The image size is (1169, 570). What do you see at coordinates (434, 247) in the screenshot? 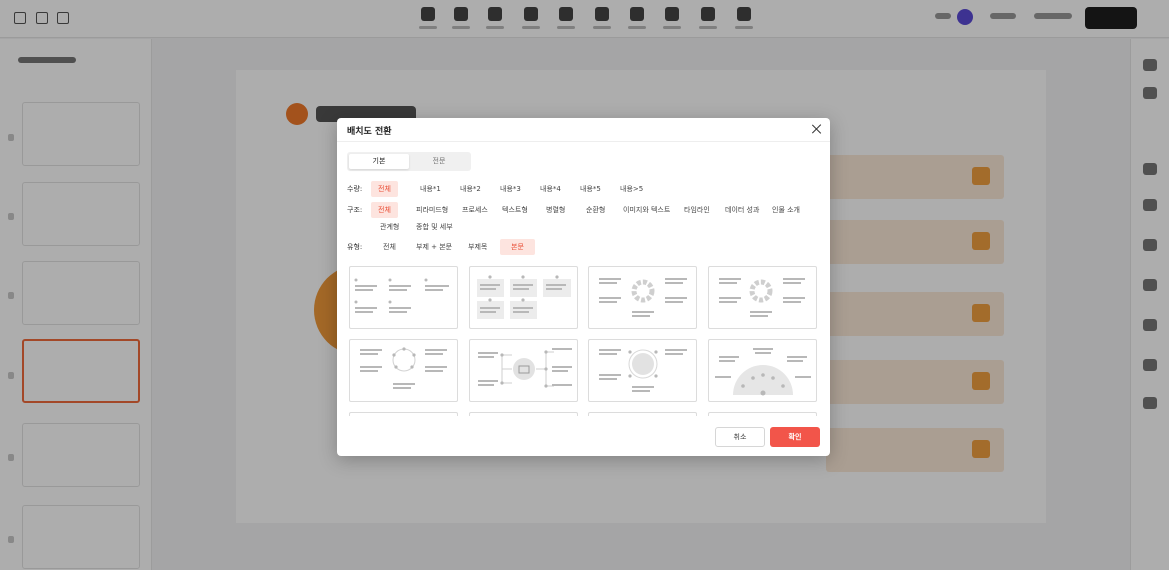
I see `type-option-subtitle-body: 부제 + 본문` at bounding box center [434, 247].